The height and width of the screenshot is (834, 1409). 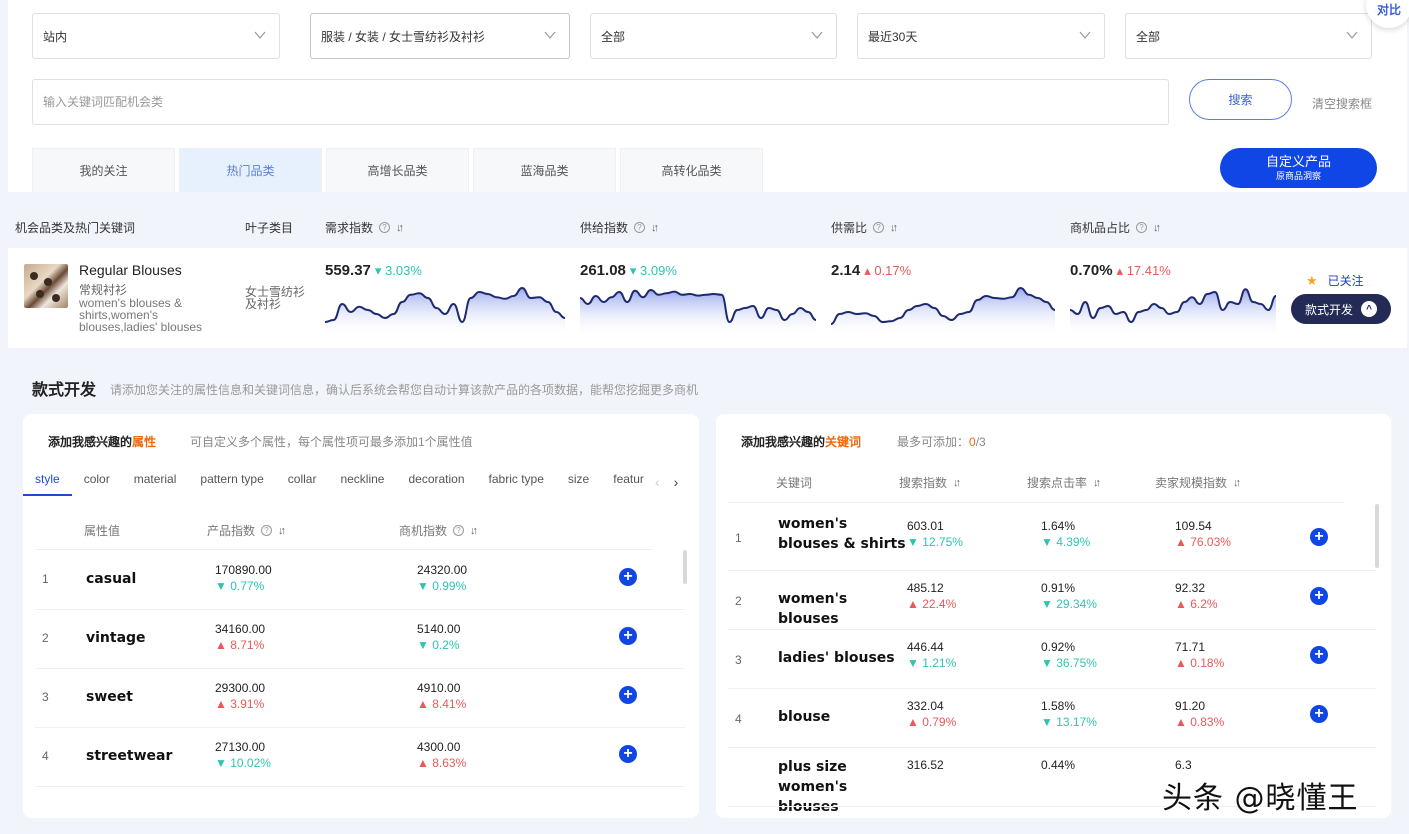 What do you see at coordinates (240, 688) in the screenshot?
I see `product-index-value: 29300.00` at bounding box center [240, 688].